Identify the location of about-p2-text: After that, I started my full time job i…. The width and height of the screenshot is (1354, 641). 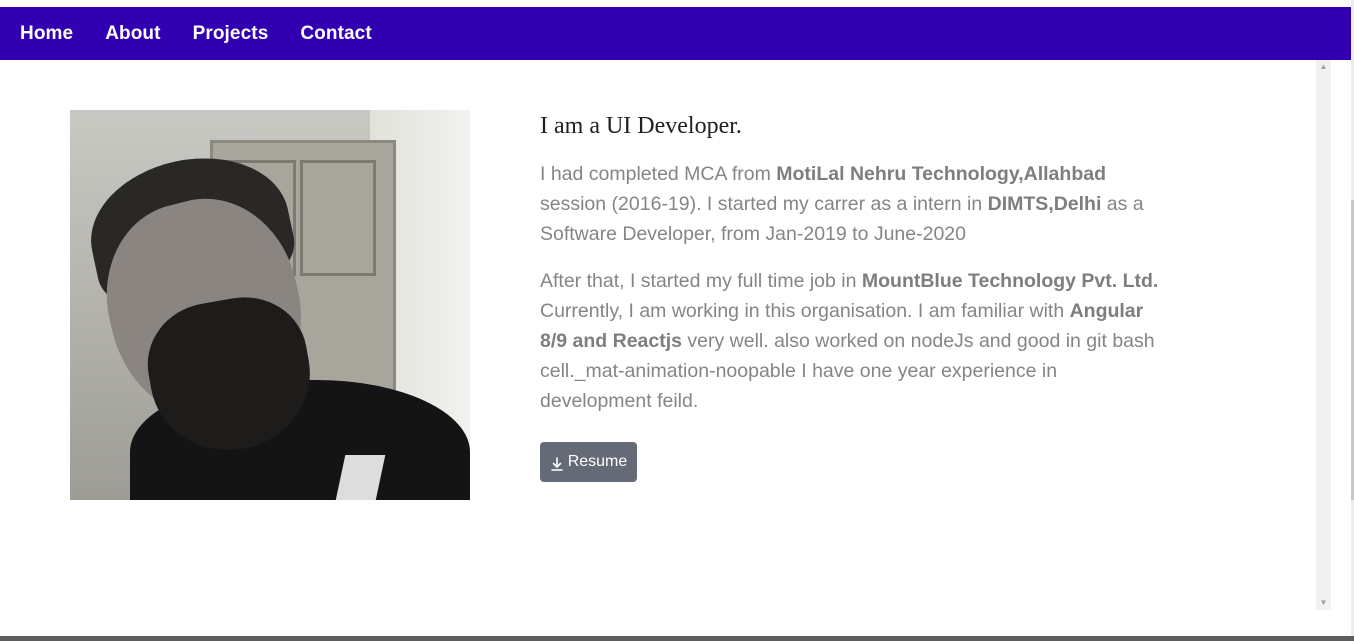
(701, 281).